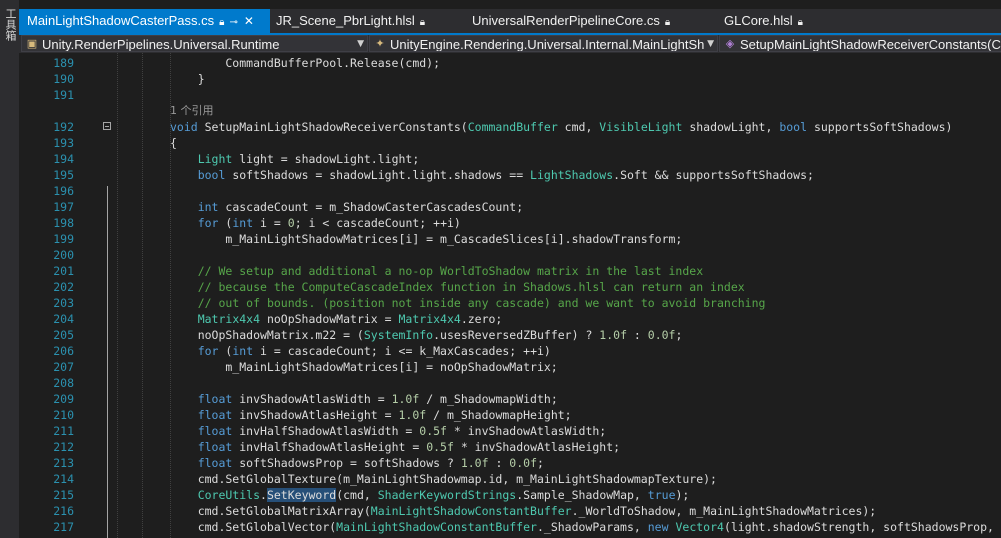 This screenshot has width=1001, height=538. What do you see at coordinates (447, 495) in the screenshot?
I see `code-token: ShaderKeywordStrings` at bounding box center [447, 495].